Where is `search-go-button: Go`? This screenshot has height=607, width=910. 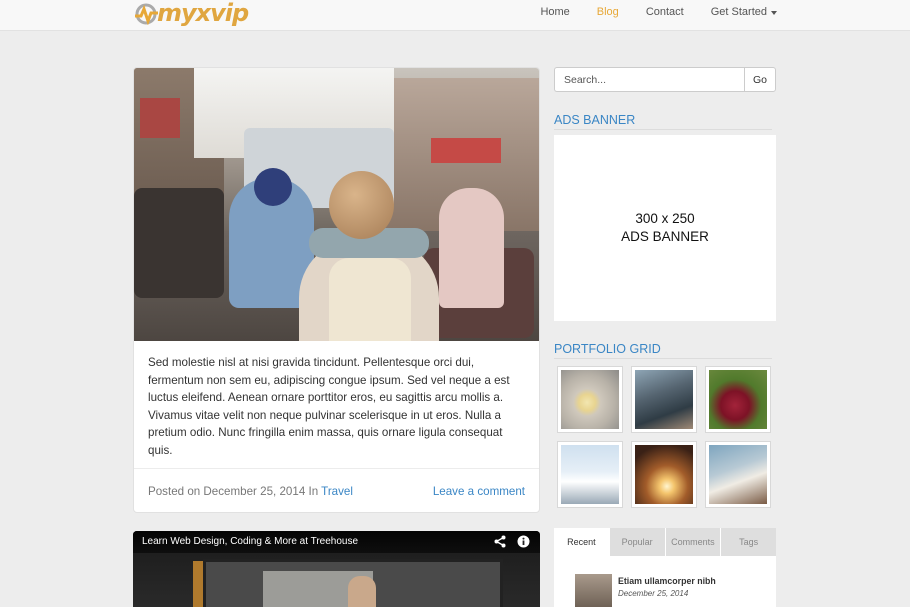 search-go-button: Go is located at coordinates (760, 79).